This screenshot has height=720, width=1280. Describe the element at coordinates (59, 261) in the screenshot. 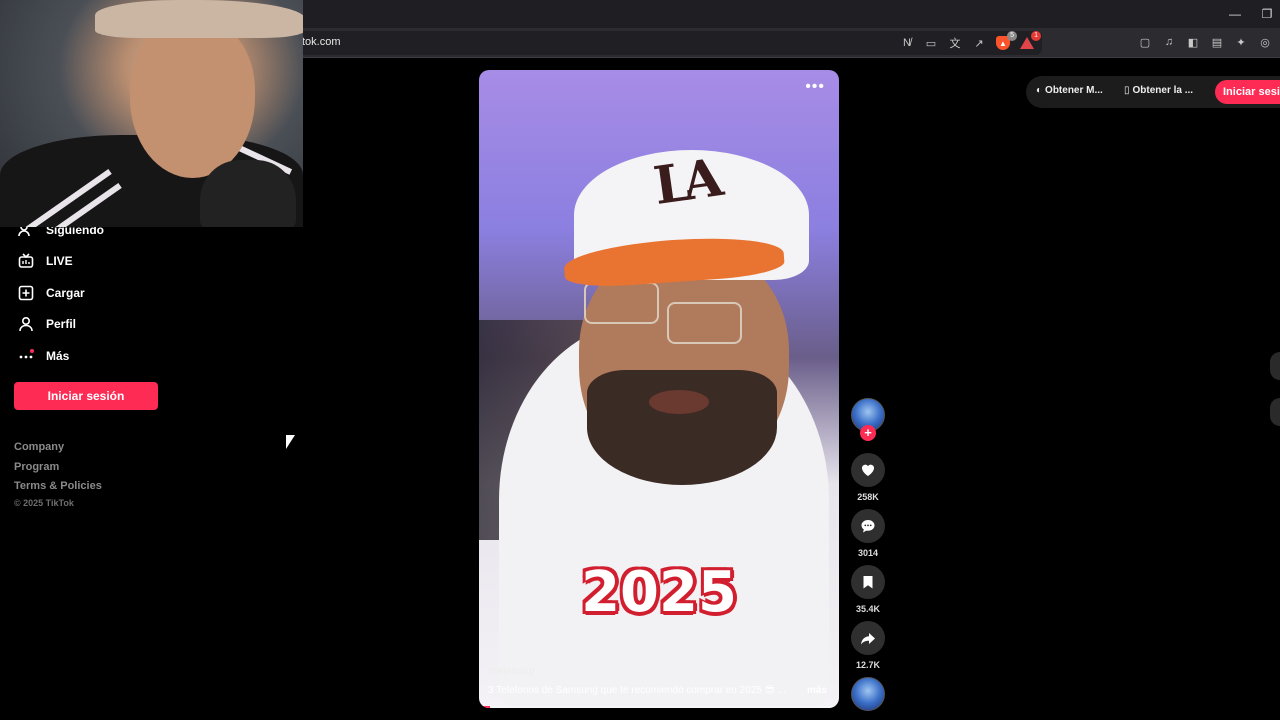

I see `sidebar-item-label: LIVE` at that location.